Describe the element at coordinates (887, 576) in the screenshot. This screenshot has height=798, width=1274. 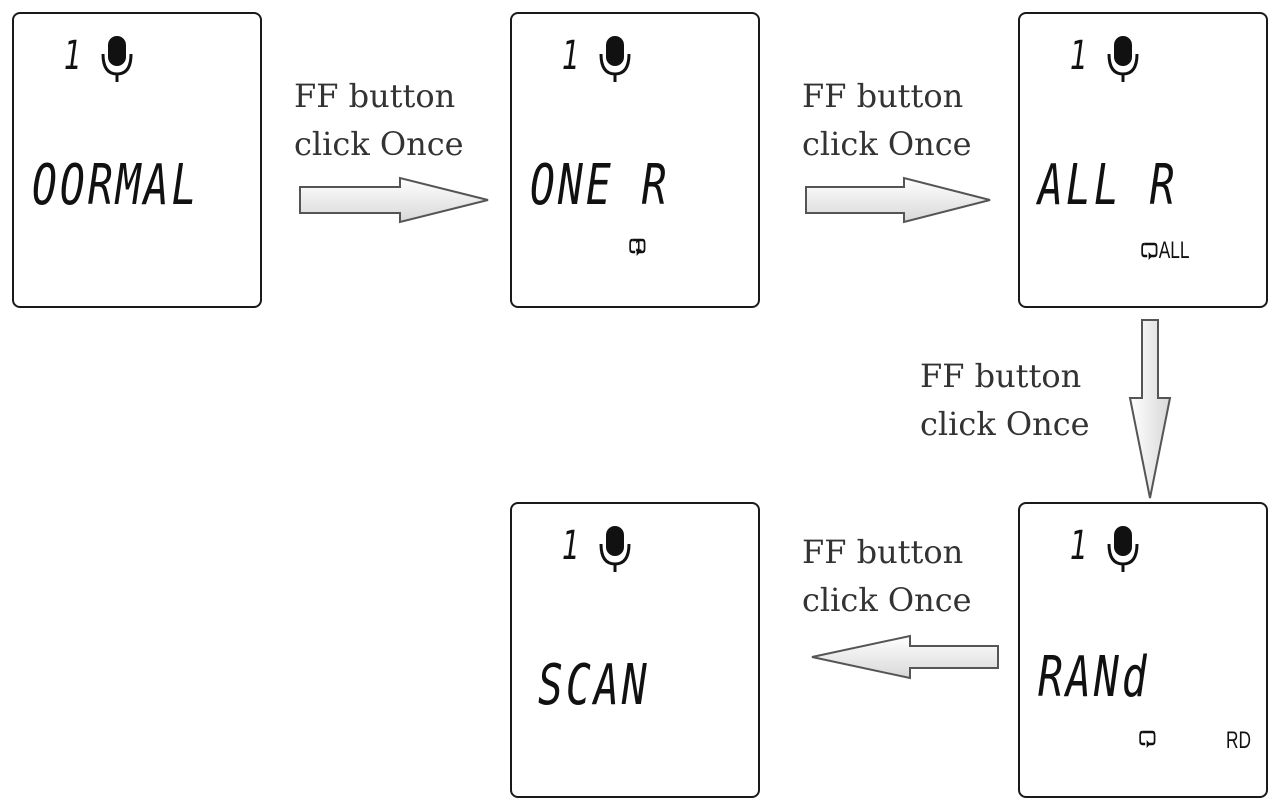
I see `transition-label-4: FF button click Once` at that location.